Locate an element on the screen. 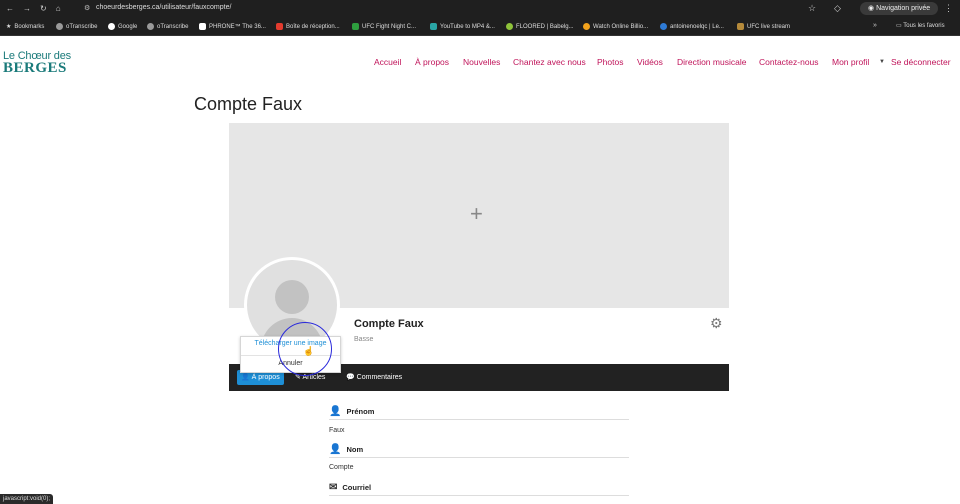 This screenshot has width=960, height=504. private-browsing-badge: ◉ Navigation privée is located at coordinates (899, 8).